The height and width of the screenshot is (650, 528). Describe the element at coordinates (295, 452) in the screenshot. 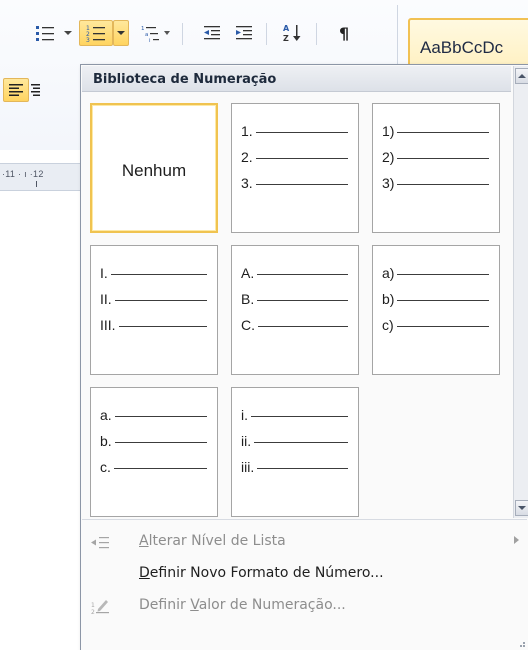

I see `numbering-tile-lower-roman: i. ii. iii.` at that location.